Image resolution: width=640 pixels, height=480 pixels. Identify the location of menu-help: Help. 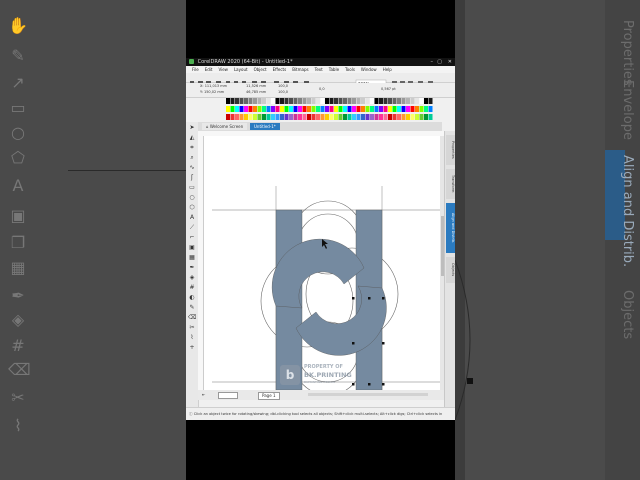
(387, 69).